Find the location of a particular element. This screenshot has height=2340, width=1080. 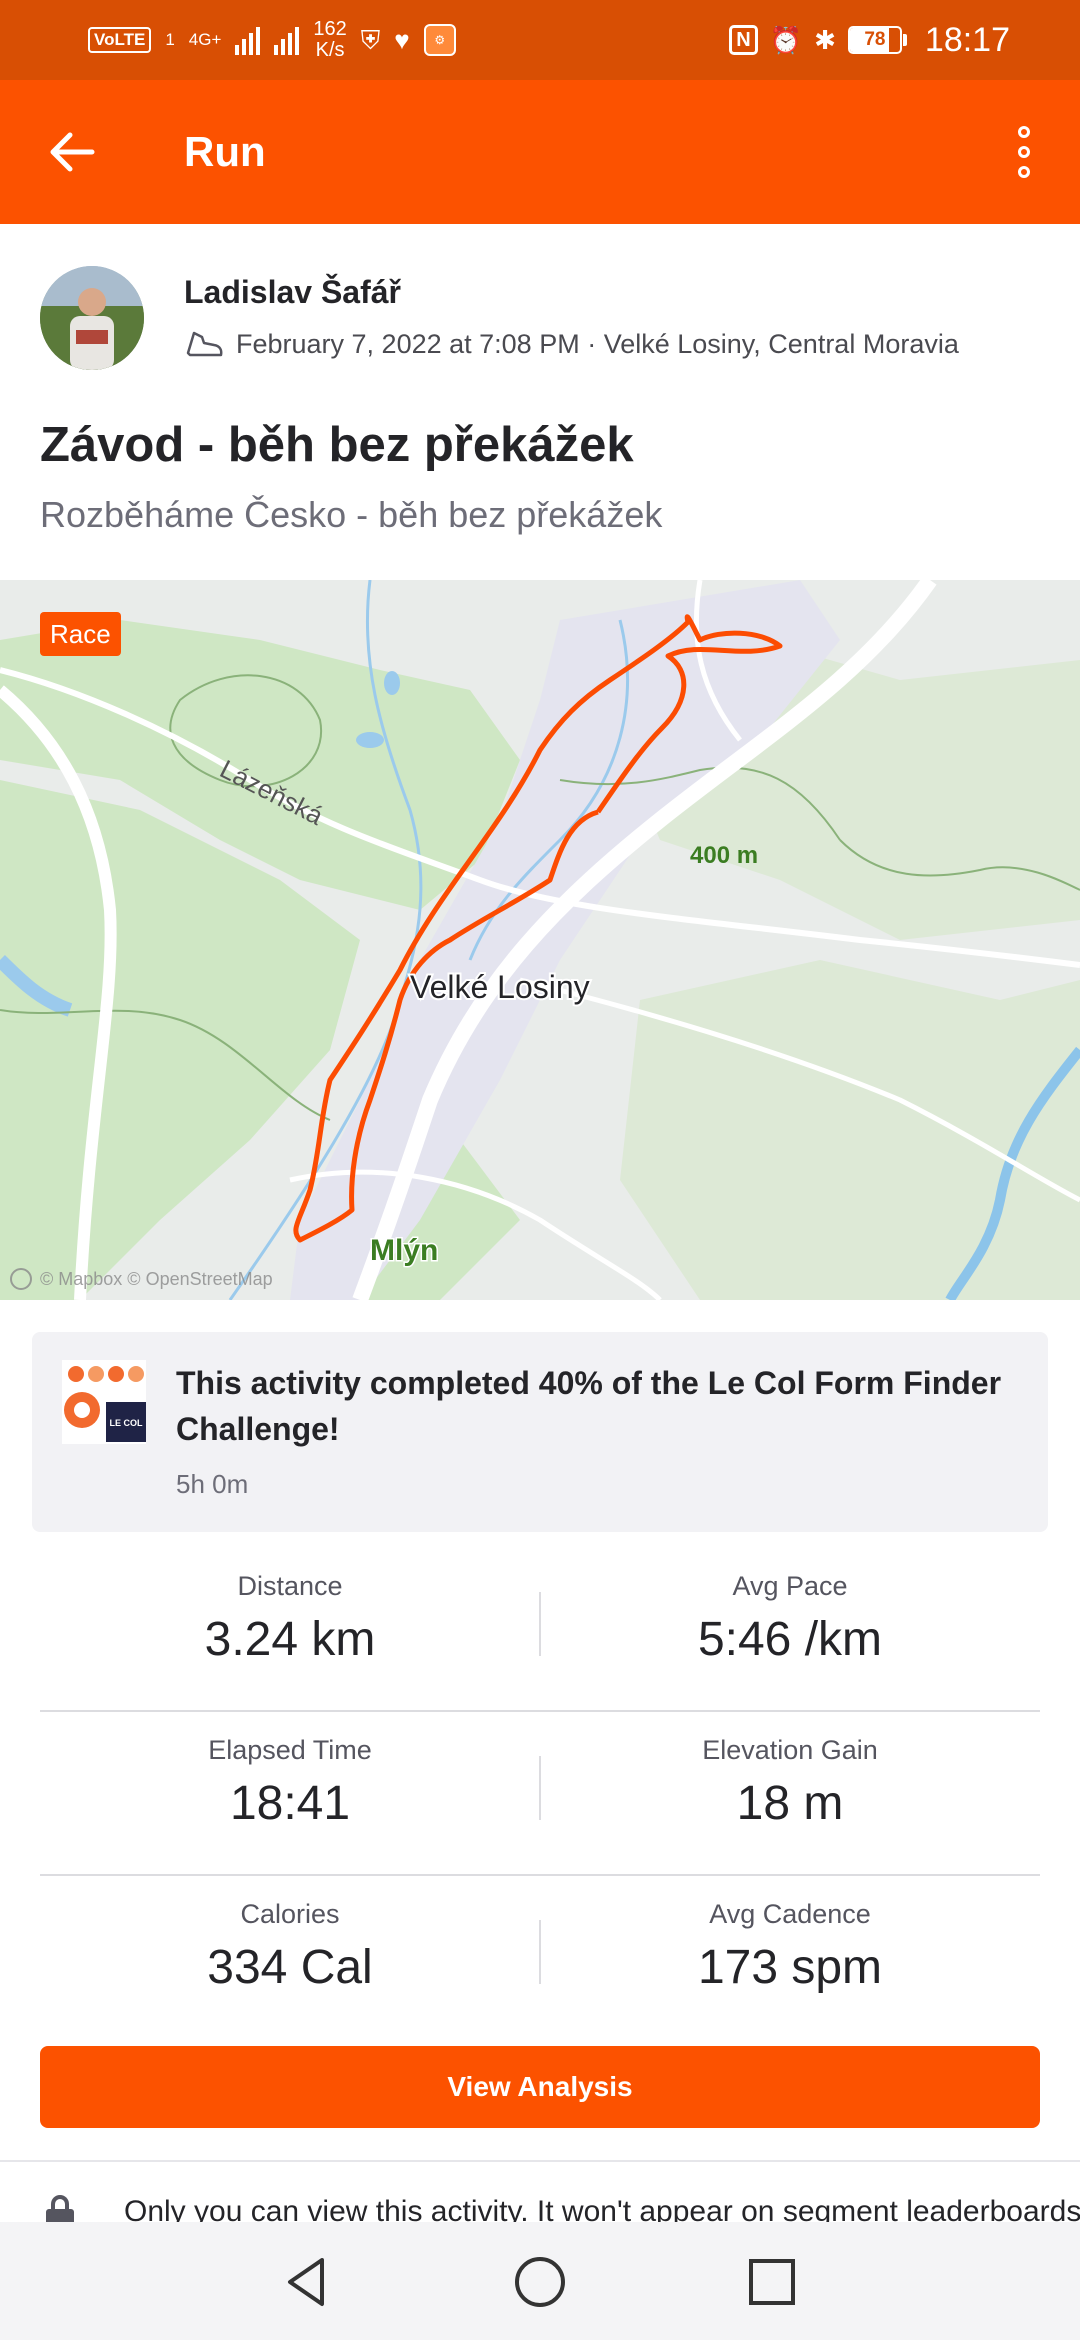

locality-label: Mlýn is located at coordinates (404, 1250).